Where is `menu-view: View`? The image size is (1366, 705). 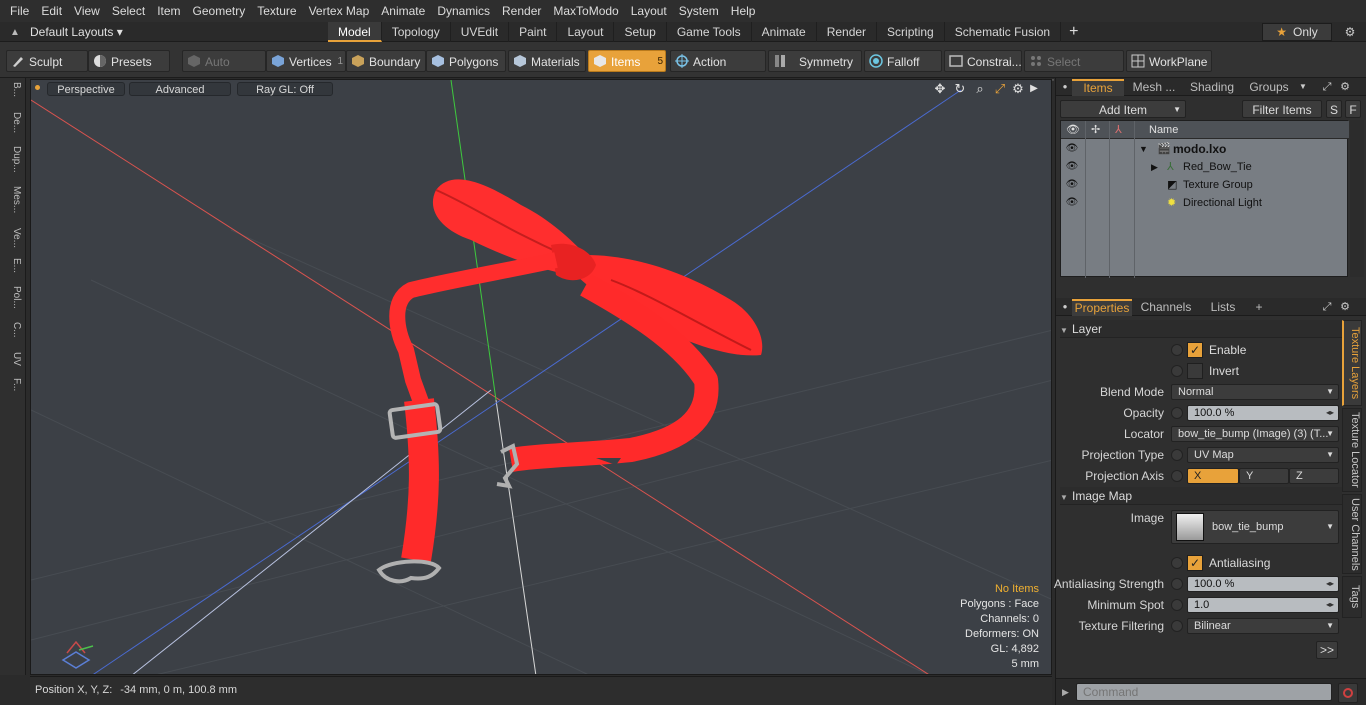
menu-view: View is located at coordinates (87, 11).